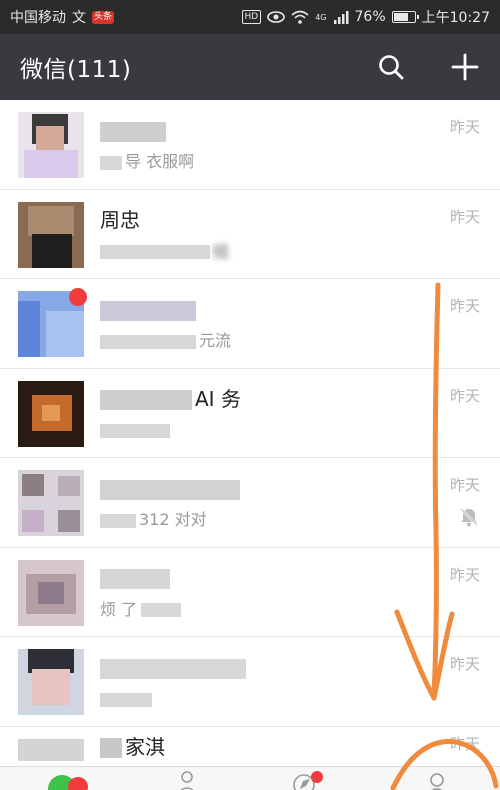  I want to click on chat-row: 家淇 昨天, so click(250, 743).